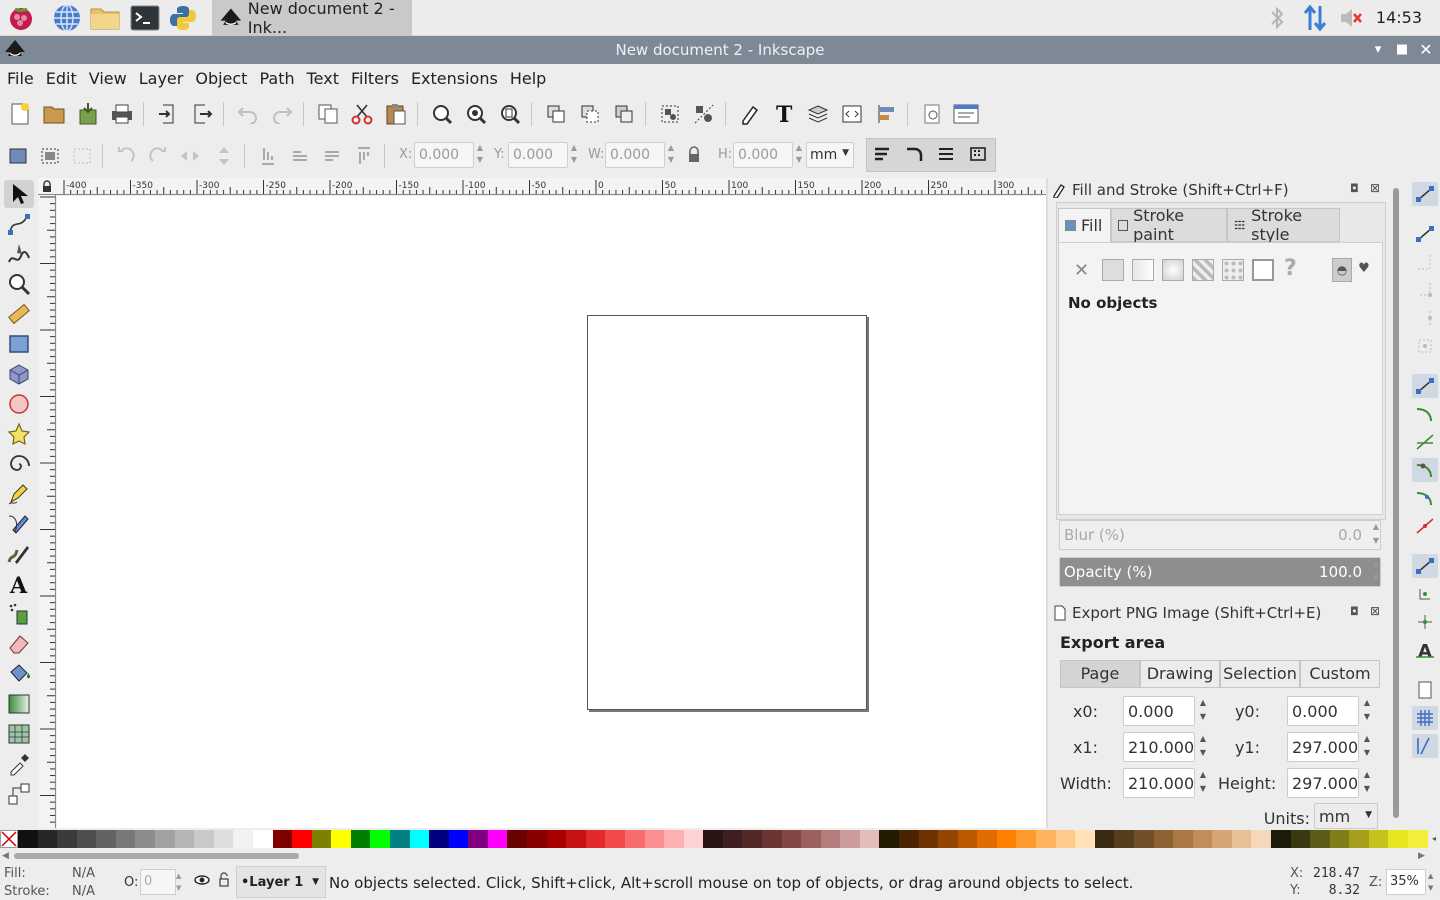 Image resolution: width=1440 pixels, height=900 pixels. What do you see at coordinates (224, 156) in the screenshot?
I see `flip-vertical-icon` at bounding box center [224, 156].